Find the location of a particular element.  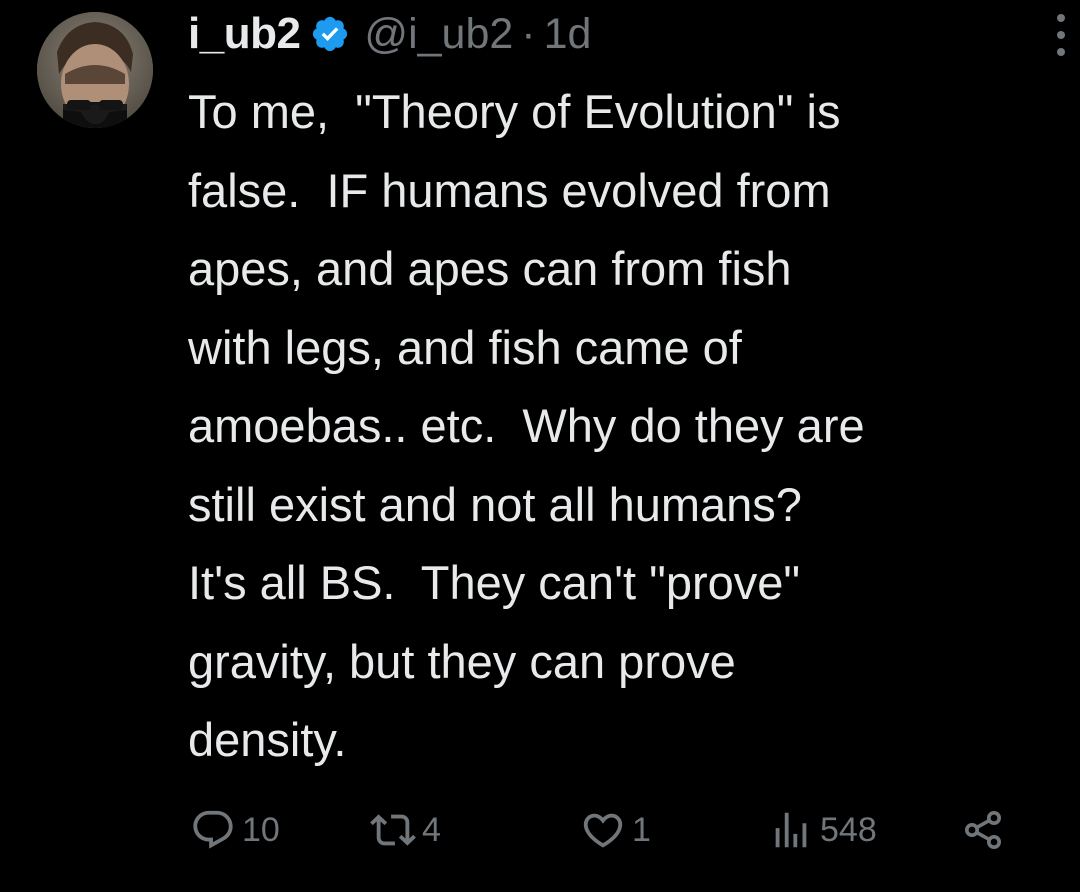

views-icon is located at coordinates (791, 830).